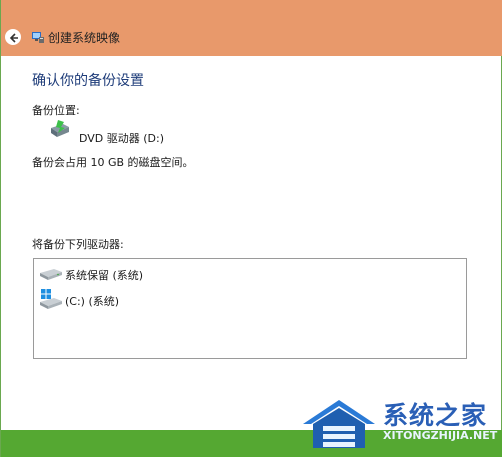 The width and height of the screenshot is (502, 457). I want to click on page-heading: 确认你的备份设置, so click(88, 81).